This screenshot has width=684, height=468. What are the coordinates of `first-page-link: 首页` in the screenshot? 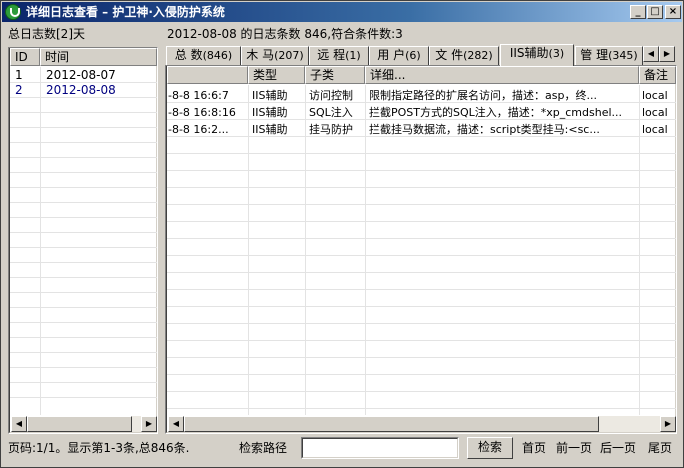 It's located at (534, 448).